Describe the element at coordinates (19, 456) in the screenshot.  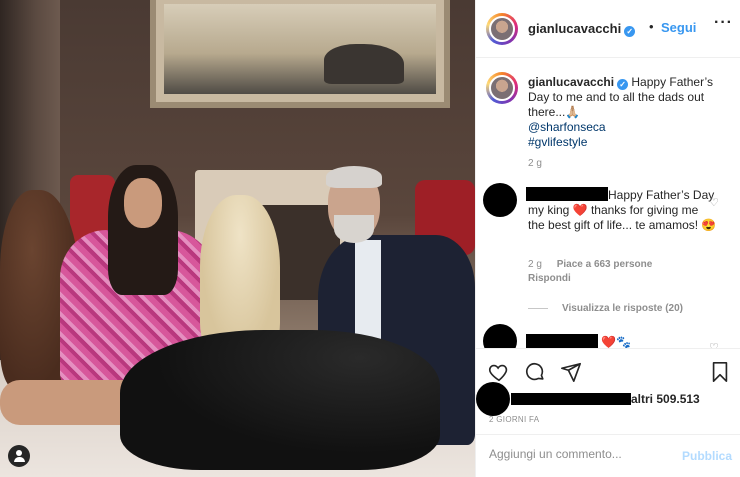
I see `tag-user-icon` at that location.